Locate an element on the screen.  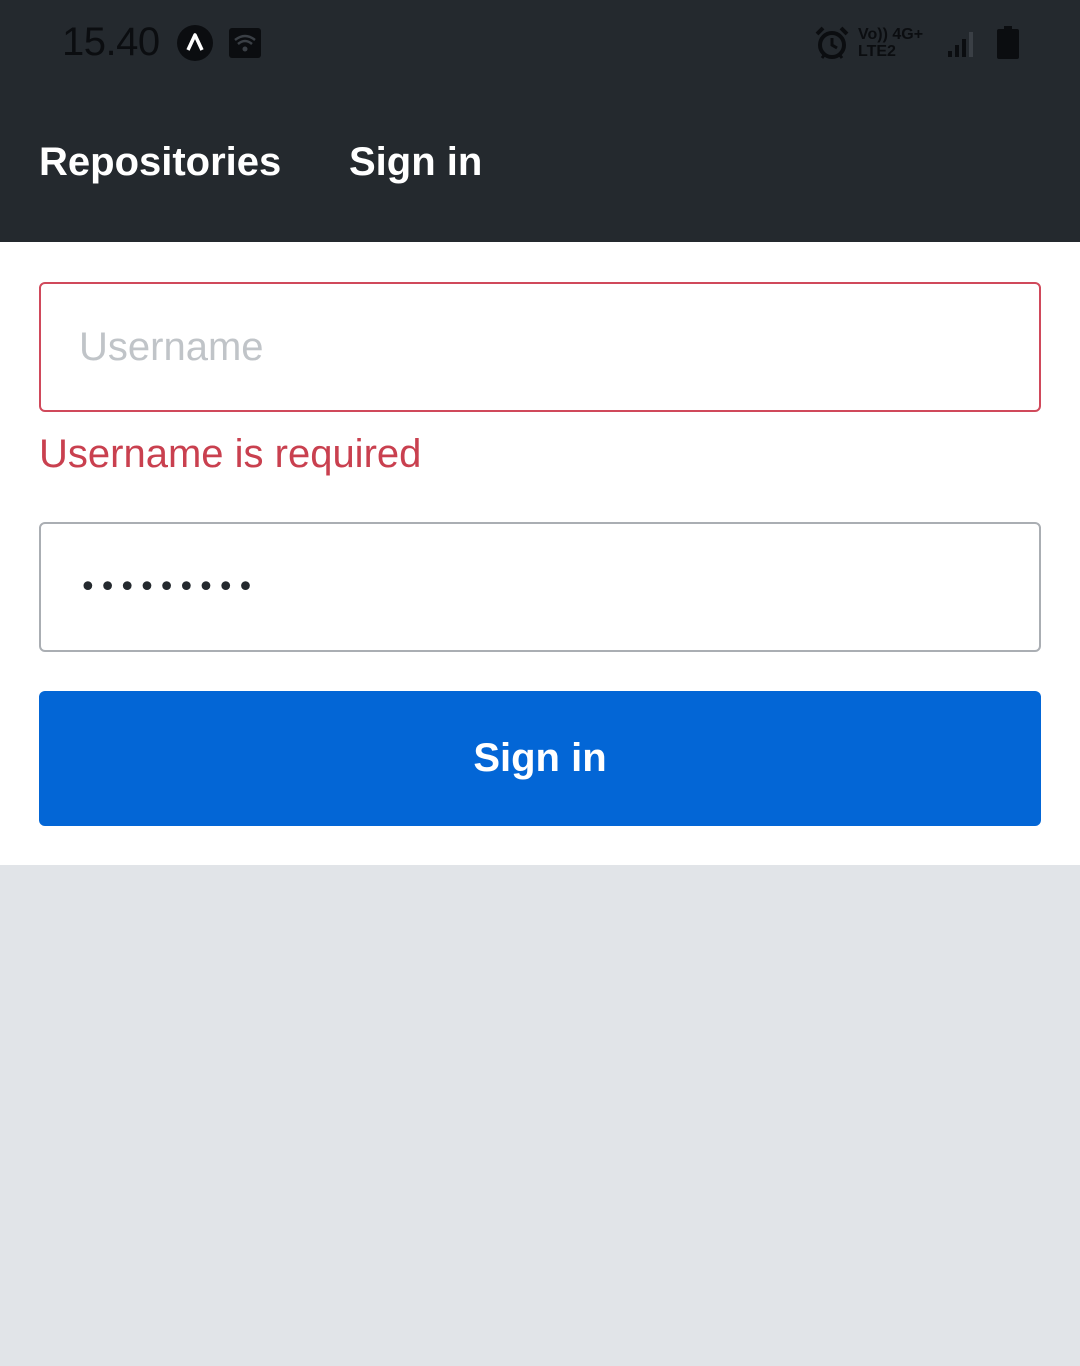
password-input is located at coordinates (540, 587).